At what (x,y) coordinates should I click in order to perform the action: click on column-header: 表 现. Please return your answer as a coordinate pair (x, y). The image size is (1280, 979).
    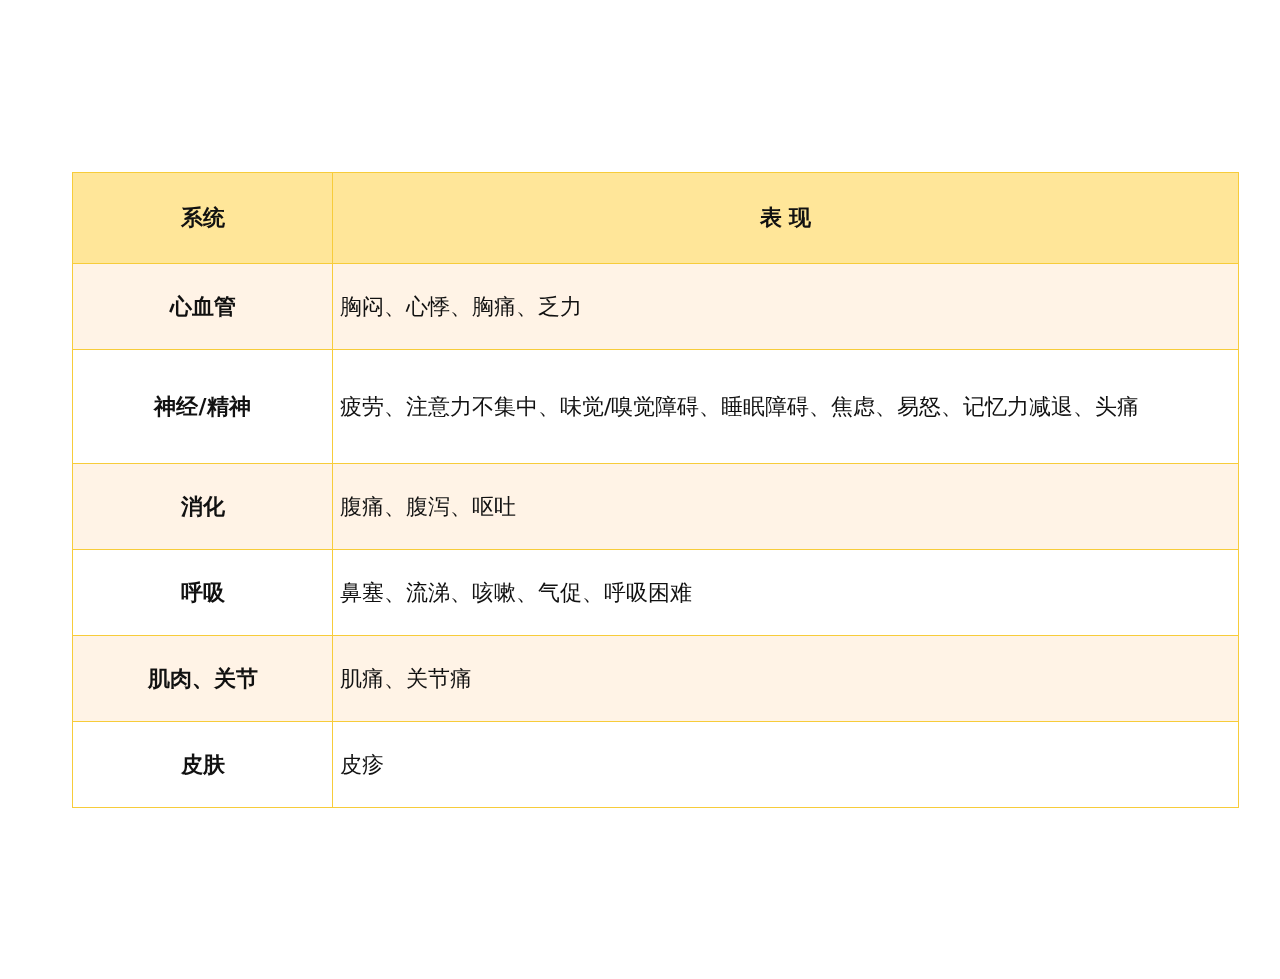
    Looking at the image, I should click on (785, 218).